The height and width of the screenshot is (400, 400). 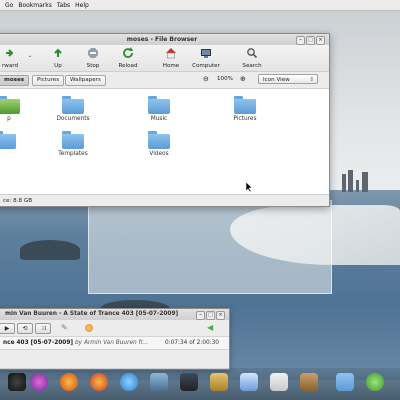 What do you see at coordinates (210, 327) in the screenshot?
I see `volume-icon: ◀` at bounding box center [210, 327].